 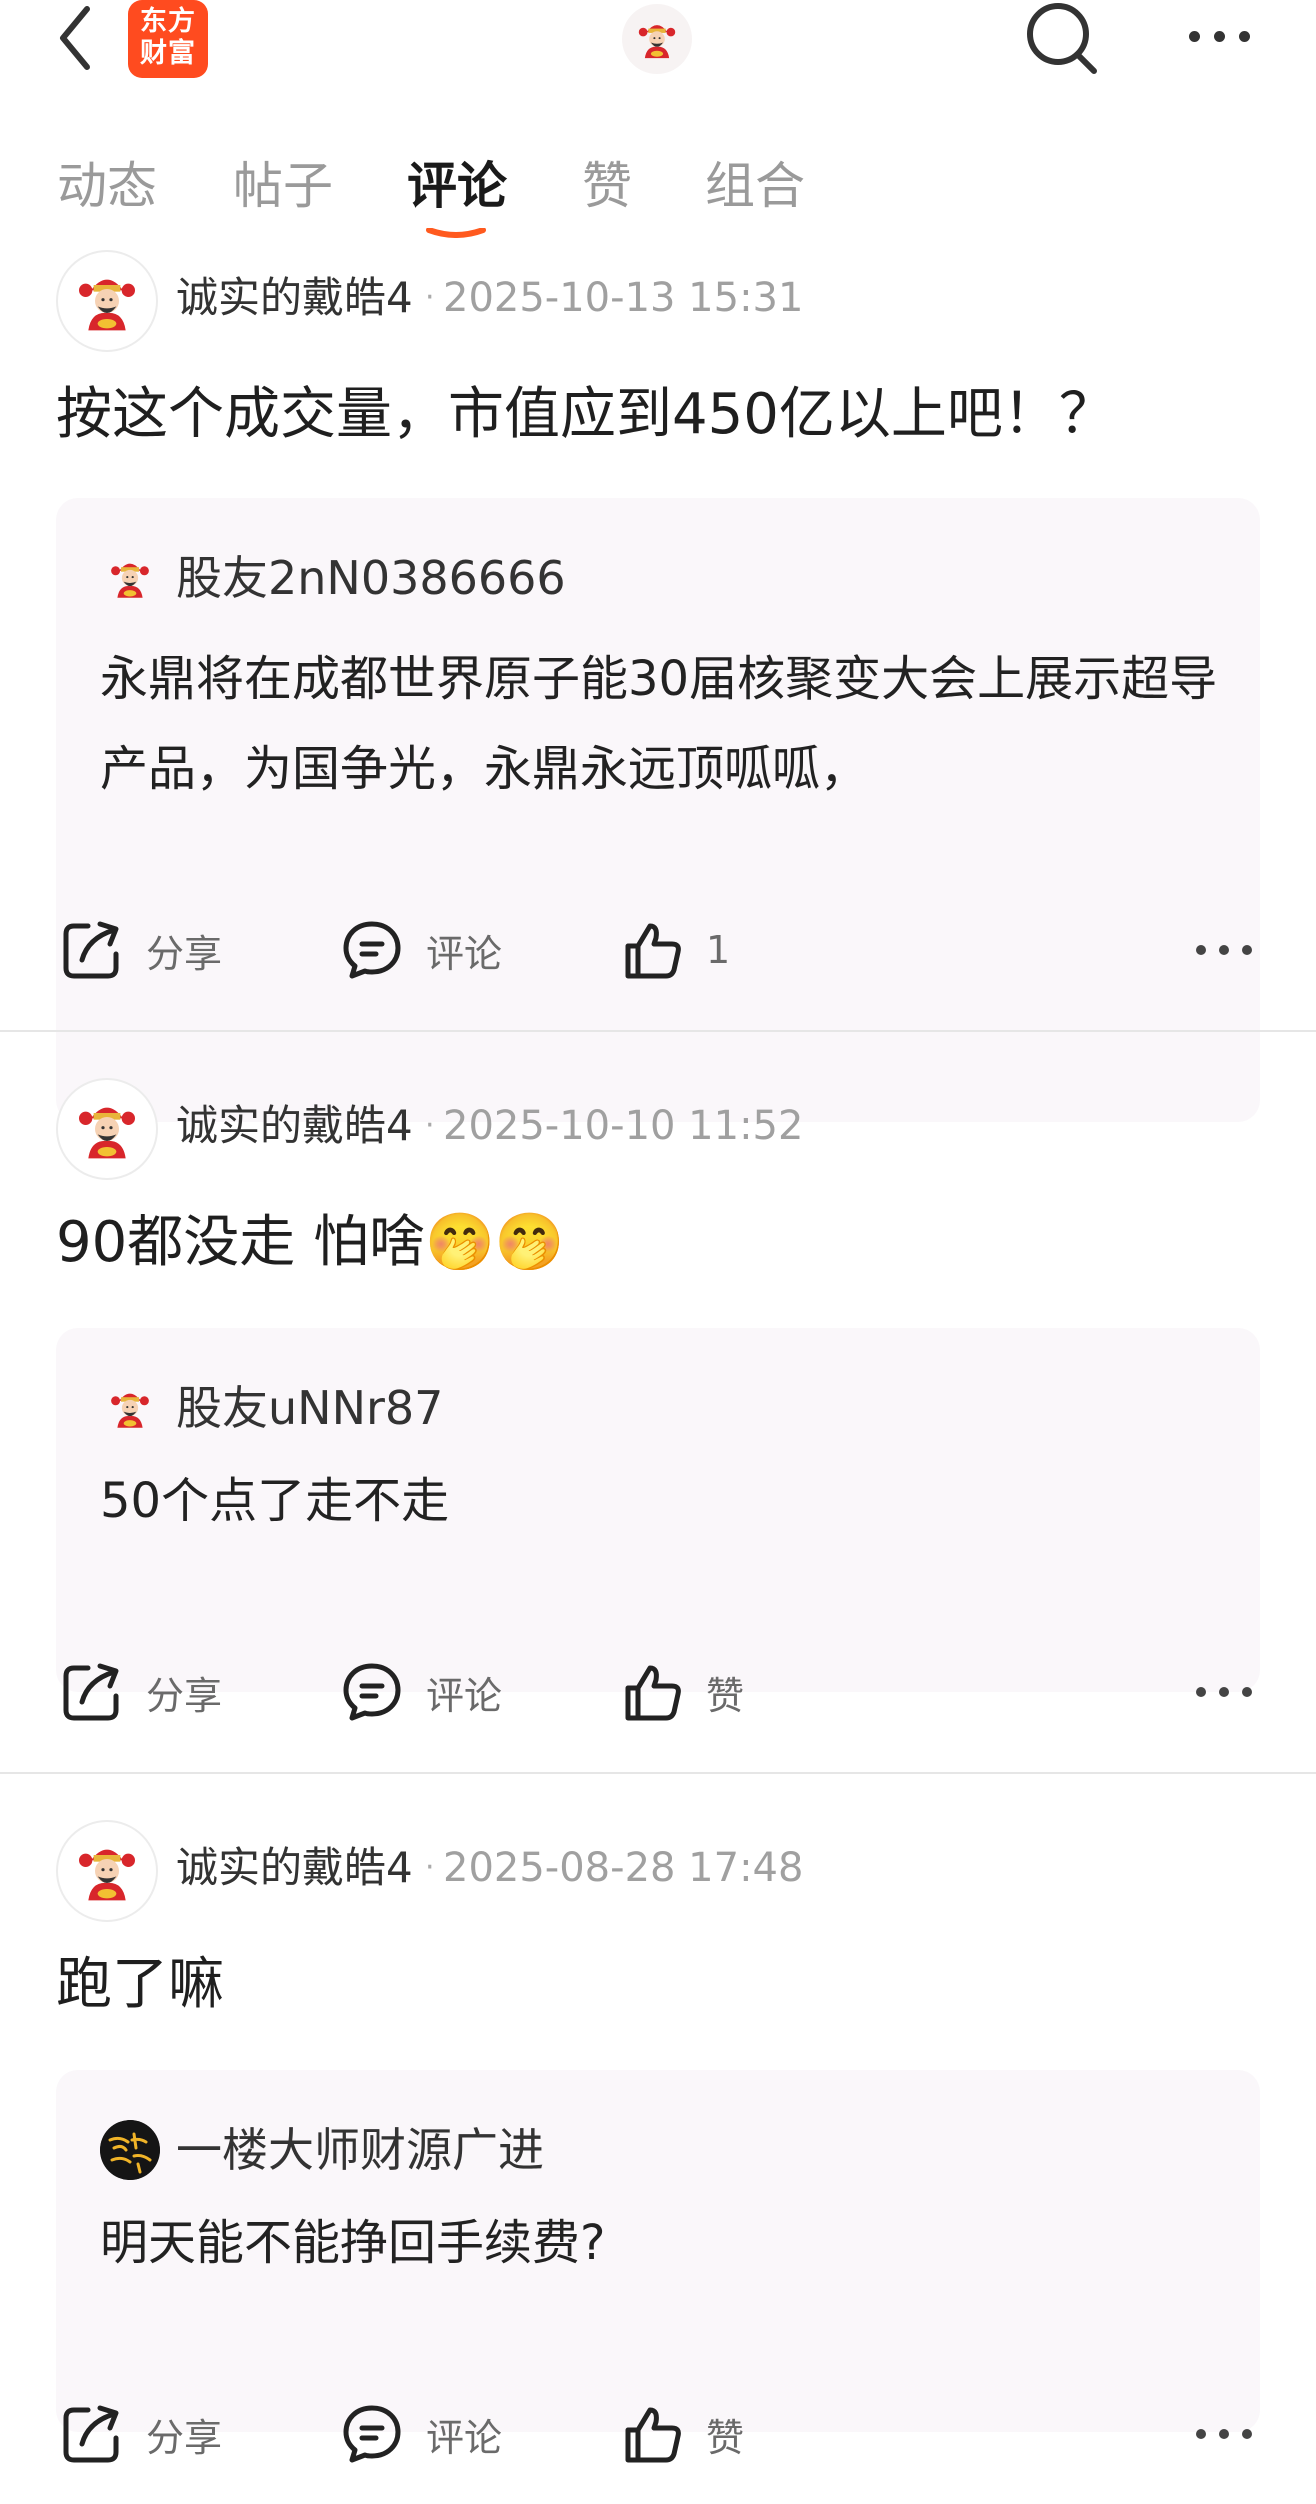 What do you see at coordinates (107, 186) in the screenshot?
I see `tab-dynamics: 动态` at bounding box center [107, 186].